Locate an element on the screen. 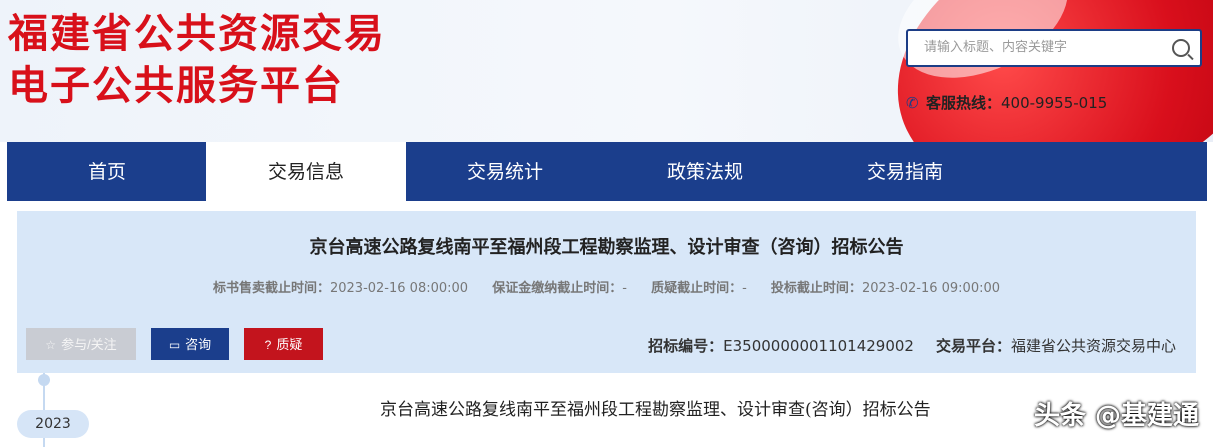  chat-icon: ▭ is located at coordinates (174, 345).